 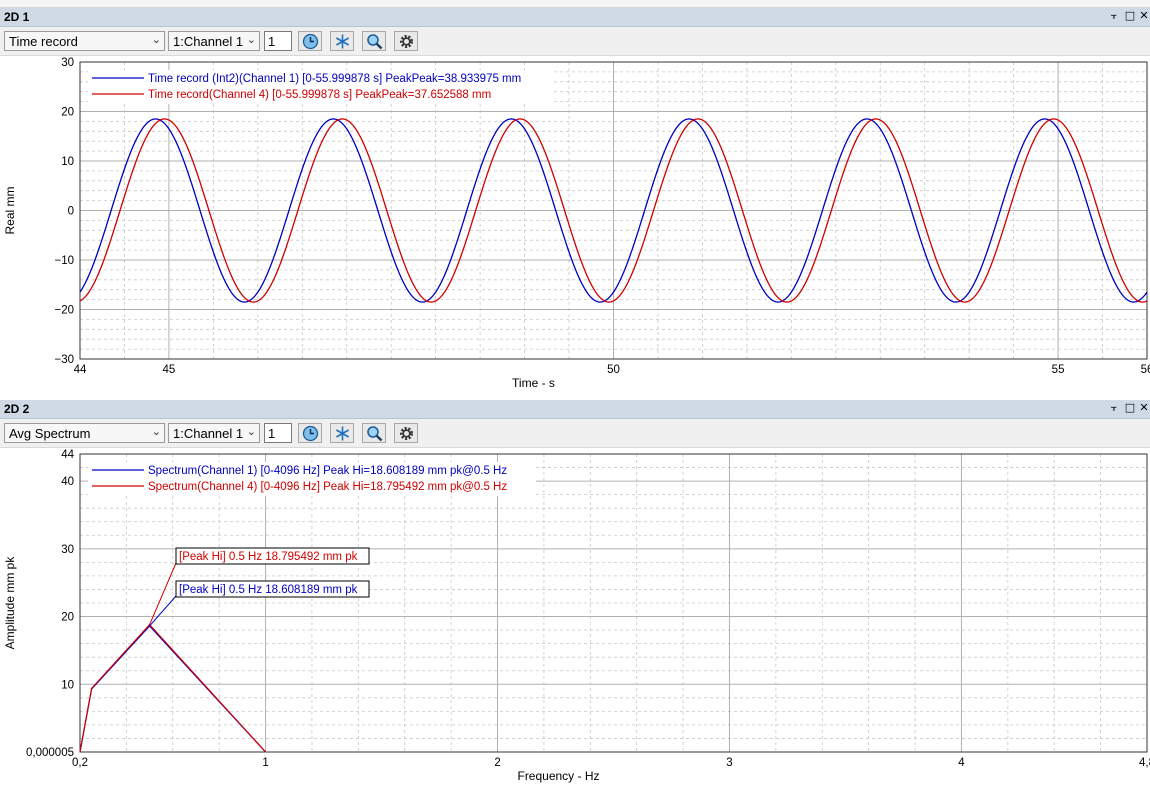 What do you see at coordinates (71, 212) in the screenshot?
I see `y-tick-label: 0` at bounding box center [71, 212].